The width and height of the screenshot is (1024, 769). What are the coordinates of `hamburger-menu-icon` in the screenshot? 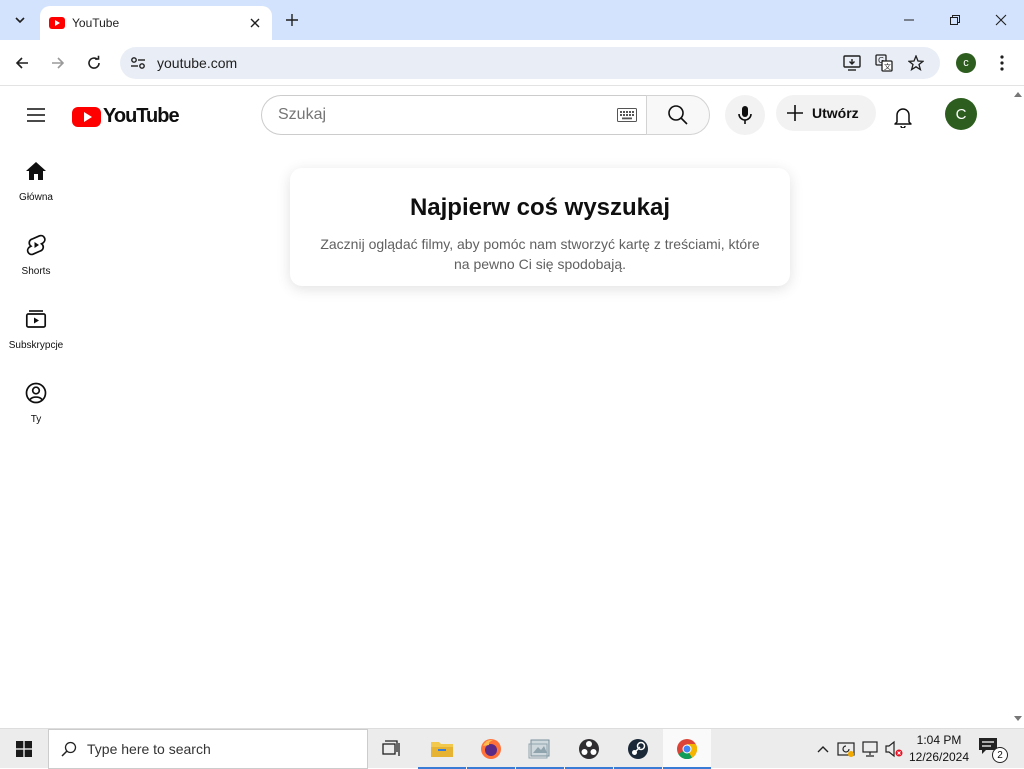 It's located at (36, 115).